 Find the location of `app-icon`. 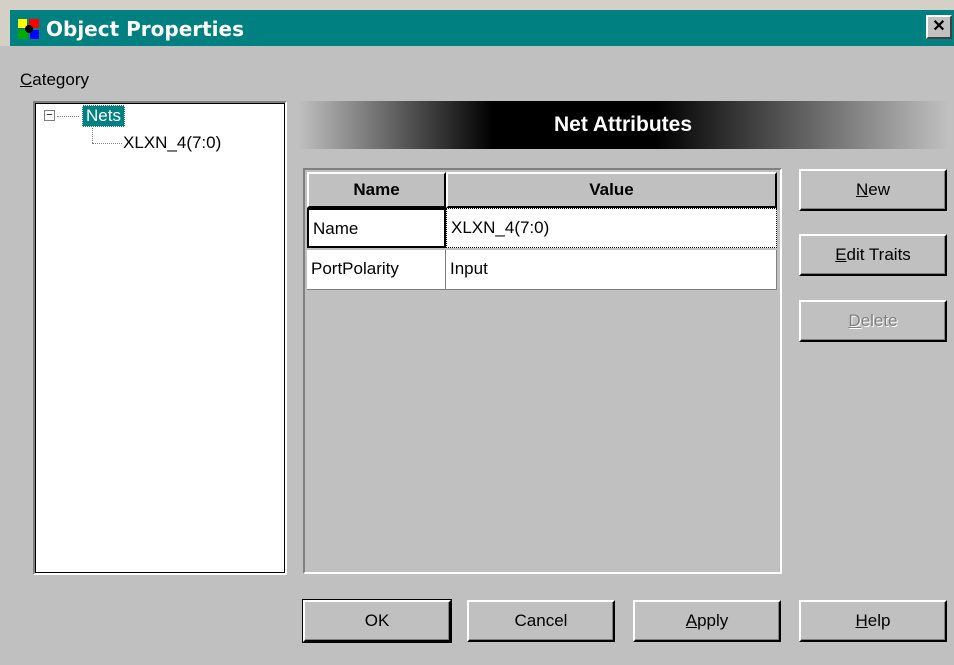

app-icon is located at coordinates (28, 29).